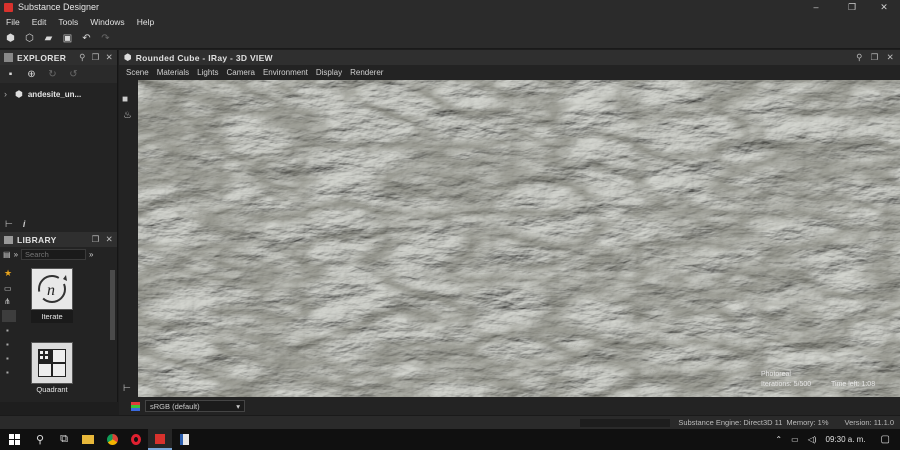 The height and width of the screenshot is (450, 900). I want to click on 3d-view-header: ⬢ Rounded Cube - IRay - 3D VIEW ⚲ ❐ ✕, so click(509, 57).